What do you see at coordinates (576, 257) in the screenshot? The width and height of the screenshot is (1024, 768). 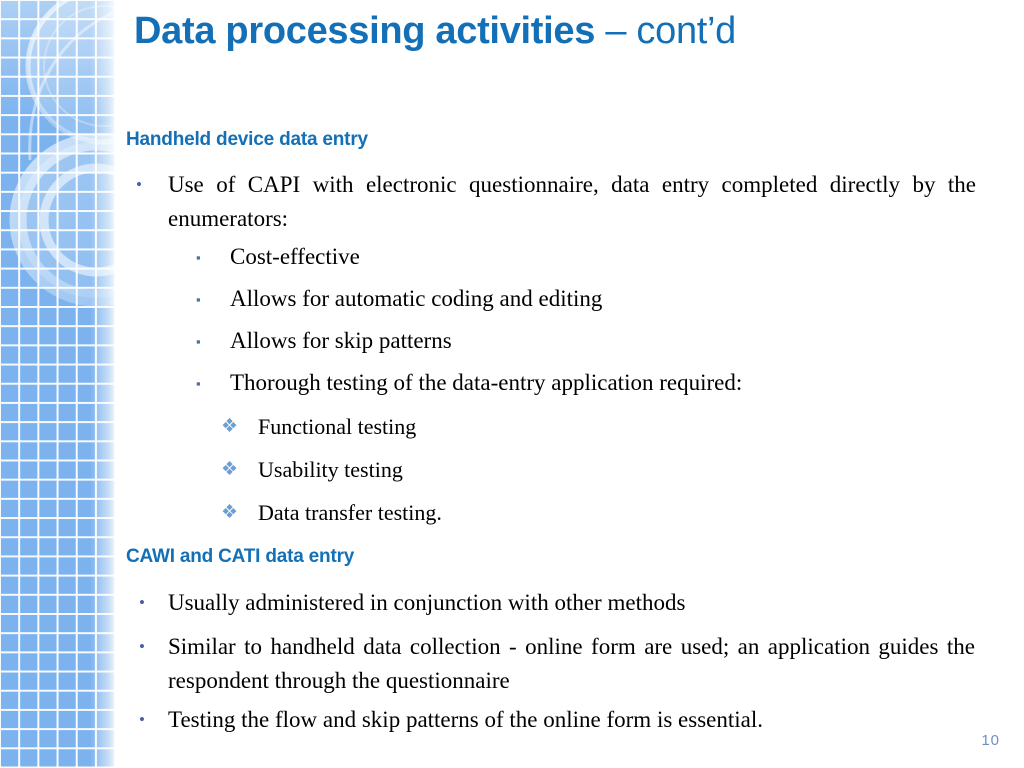 I see `bullet-item: ▪ Cost-effective` at bounding box center [576, 257].